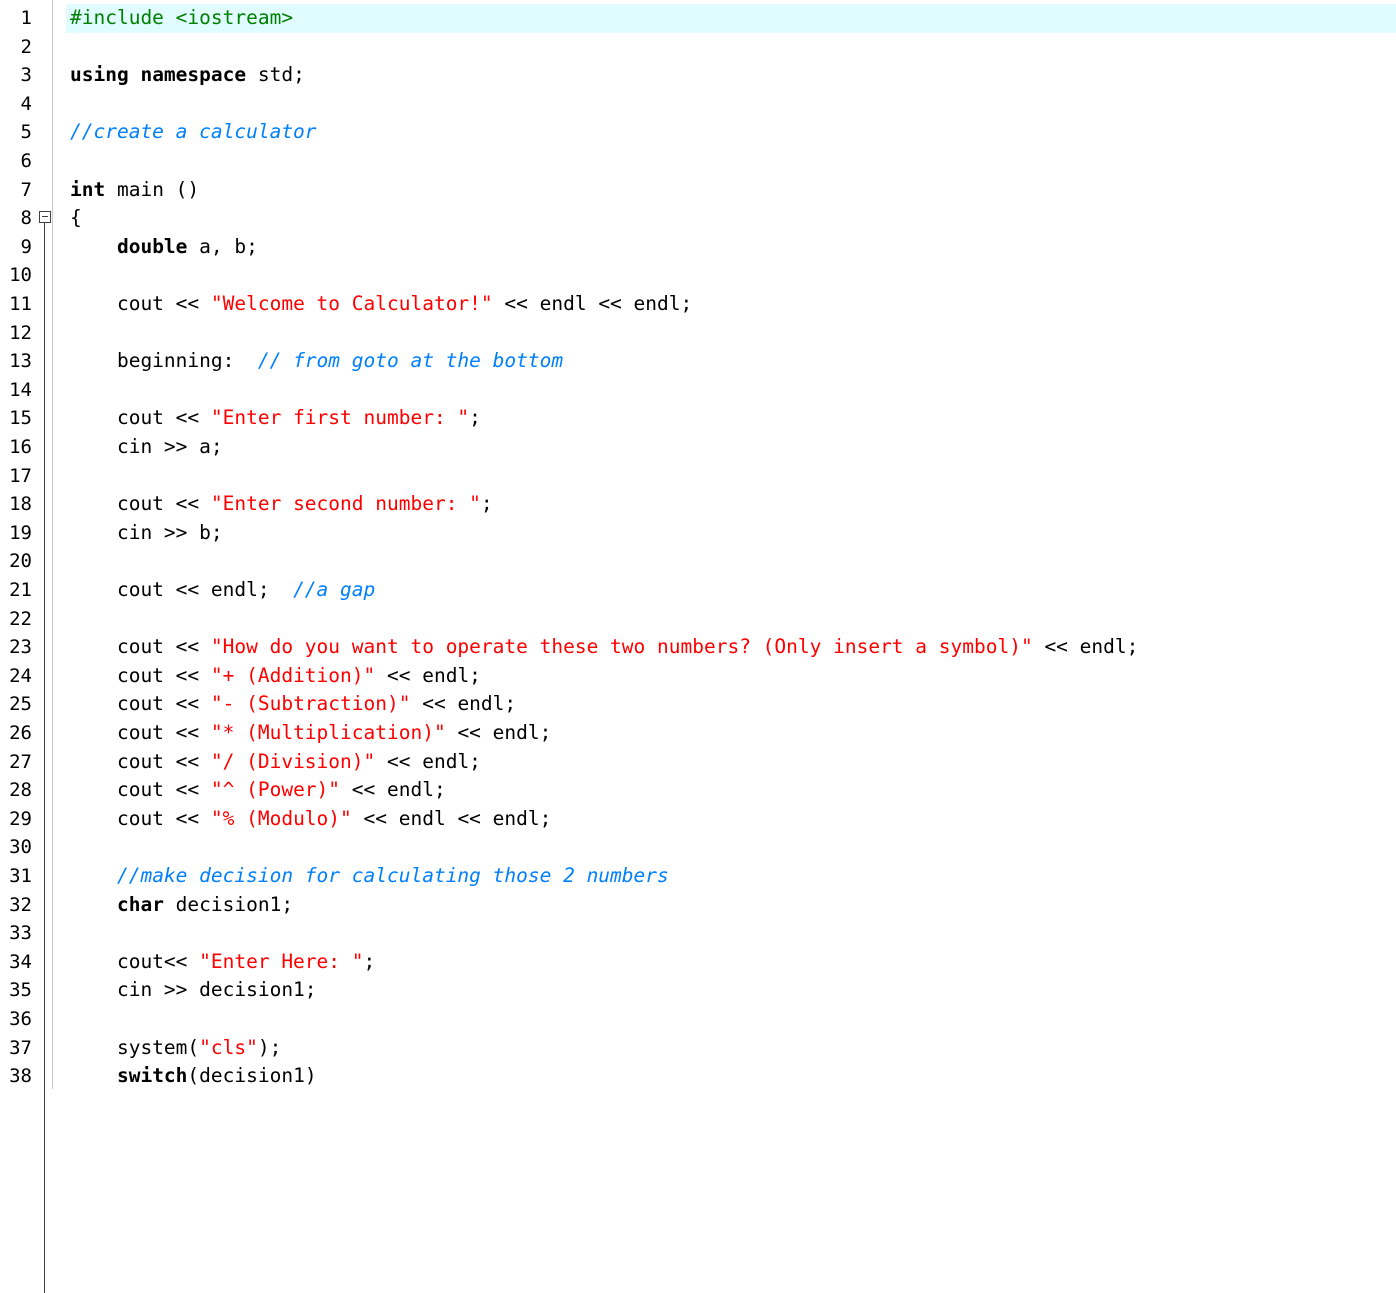 This screenshot has height=1293, width=1396. What do you see at coordinates (475, 418) in the screenshot?
I see `token-plain: ;` at bounding box center [475, 418].